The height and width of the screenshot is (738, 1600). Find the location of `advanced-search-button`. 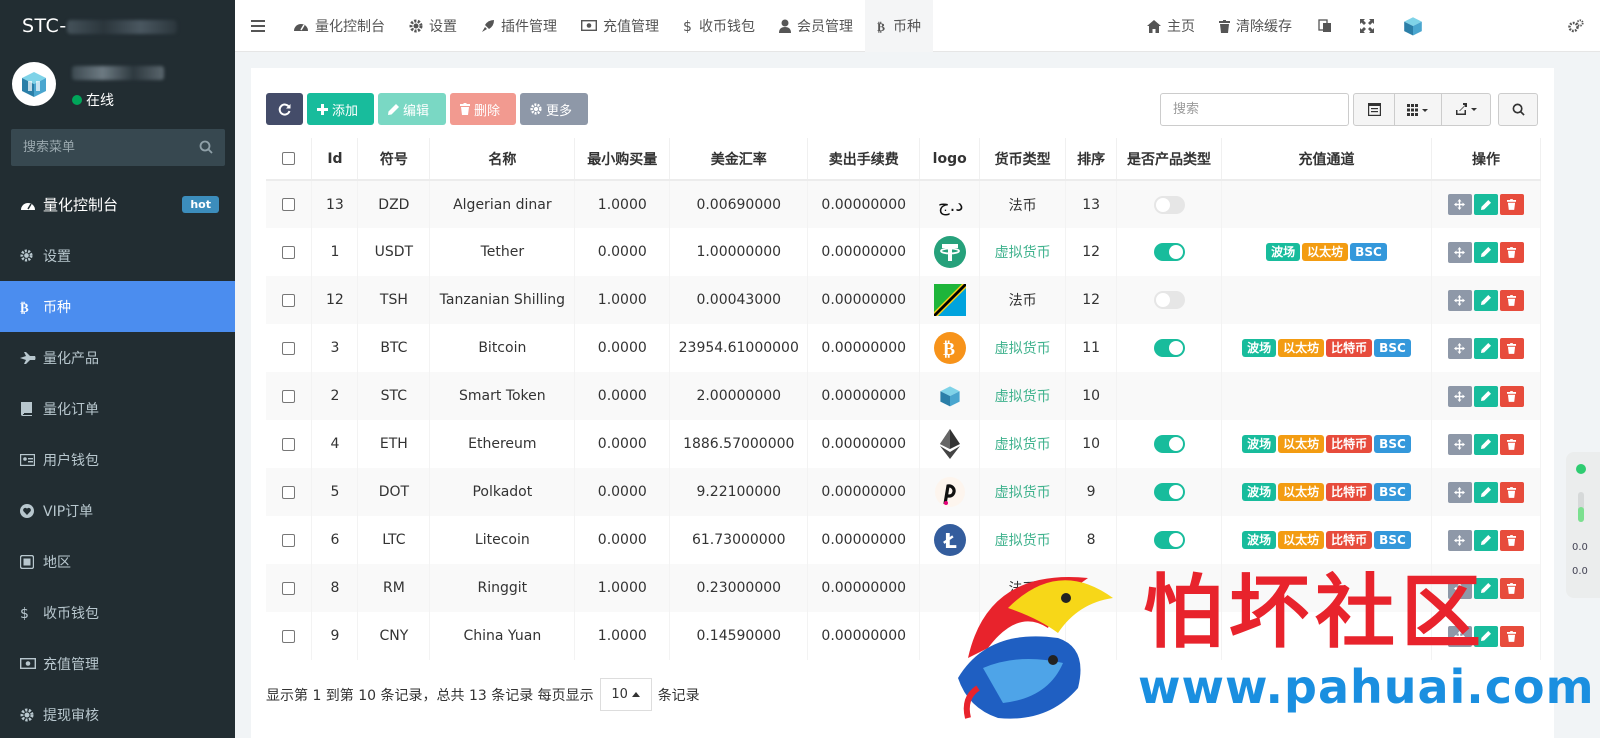

advanced-search-button is located at coordinates (1518, 109).